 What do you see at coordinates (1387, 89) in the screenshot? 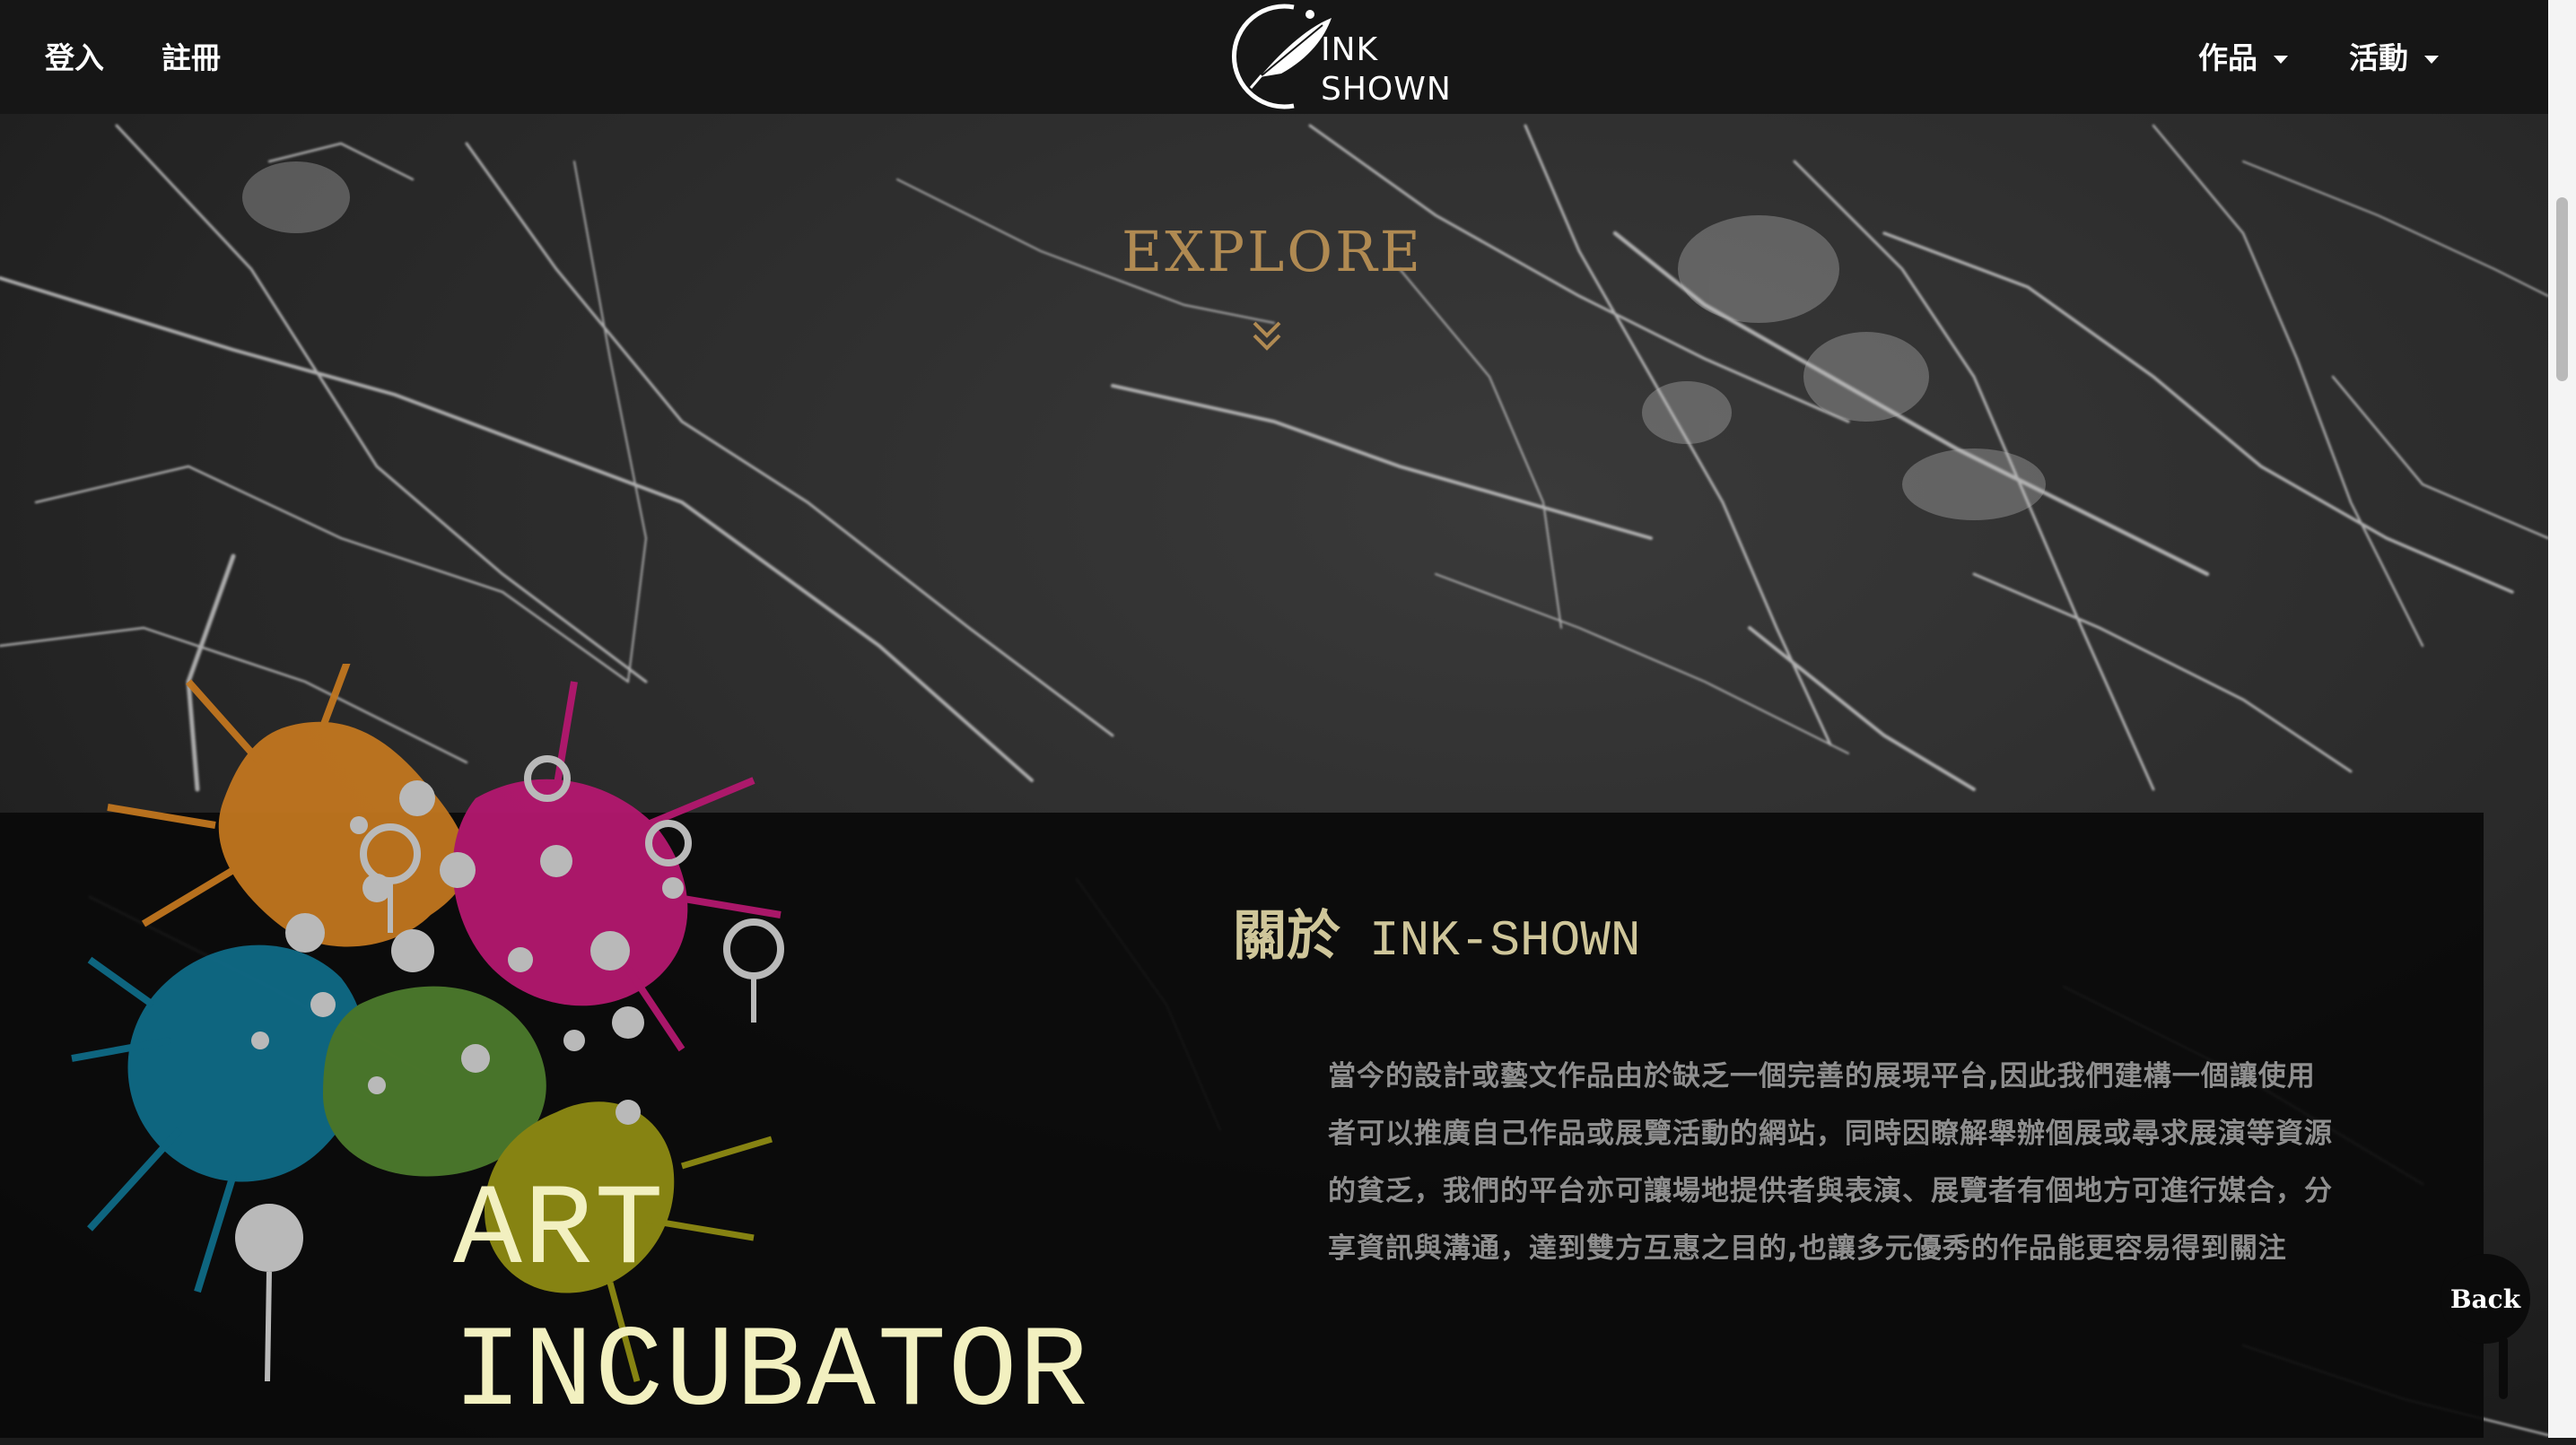
I see `logo-text-shown: SHOWN` at bounding box center [1387, 89].